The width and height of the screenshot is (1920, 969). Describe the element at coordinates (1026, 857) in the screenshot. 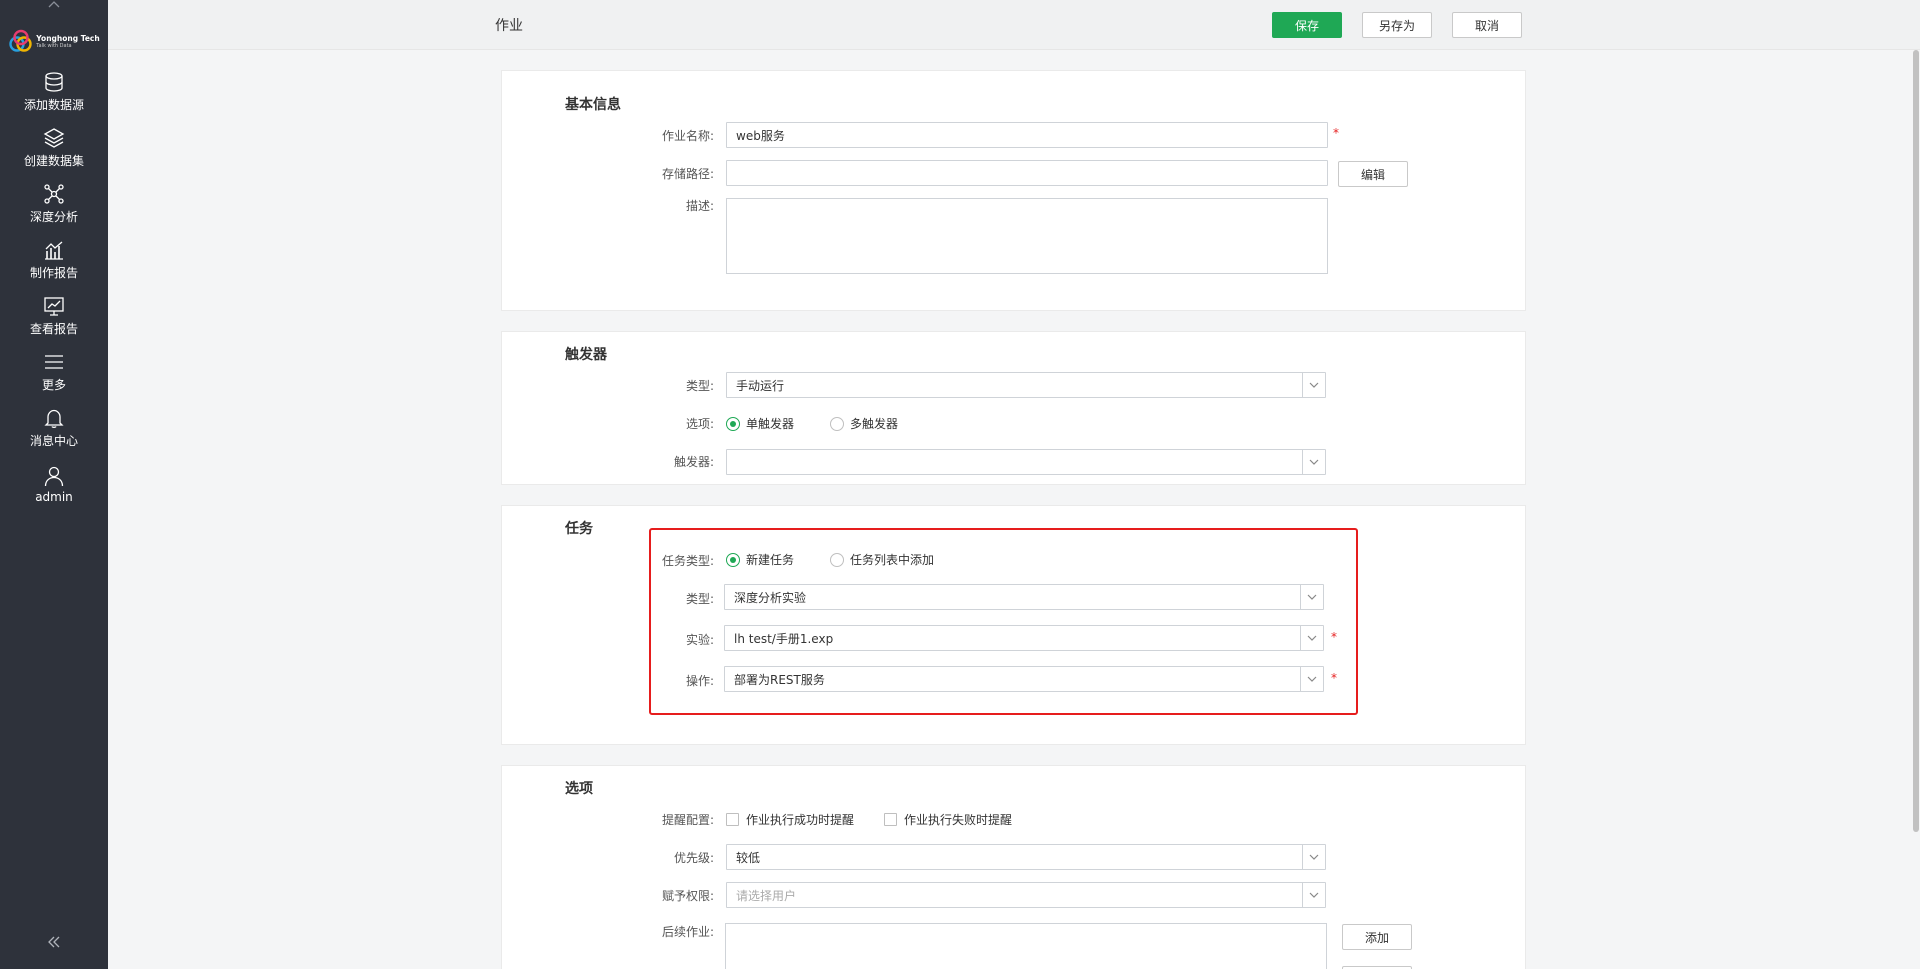

I see `priority-select: 较低` at that location.